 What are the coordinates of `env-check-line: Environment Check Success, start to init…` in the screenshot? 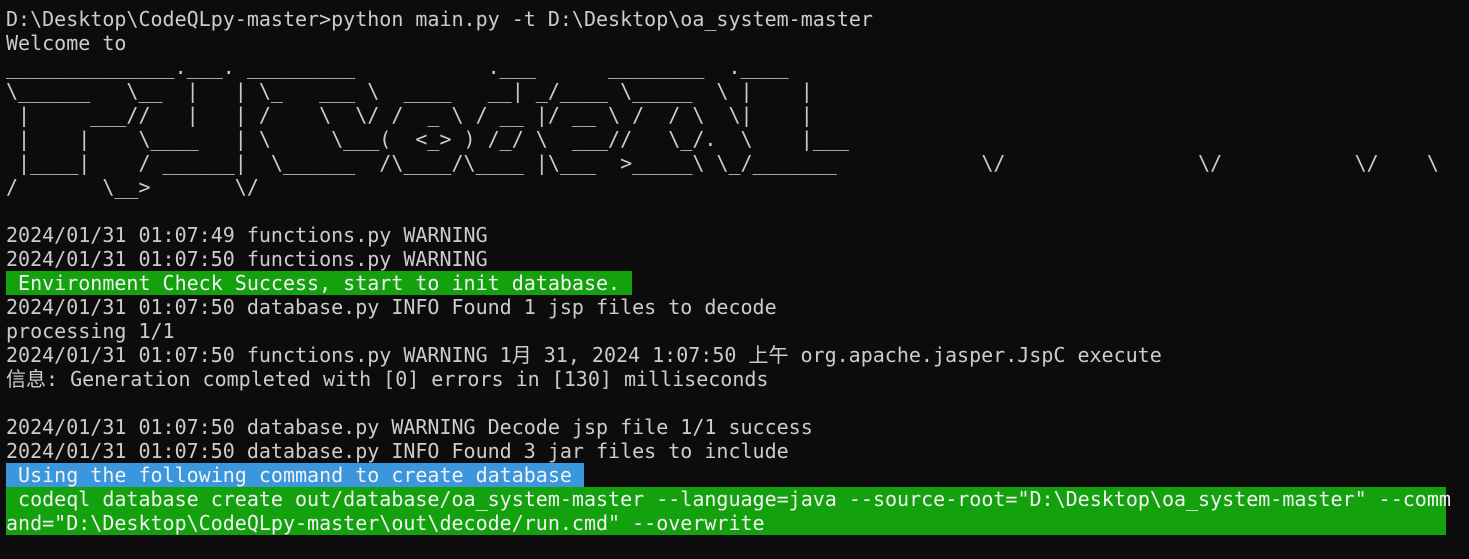 It's located at (737, 283).